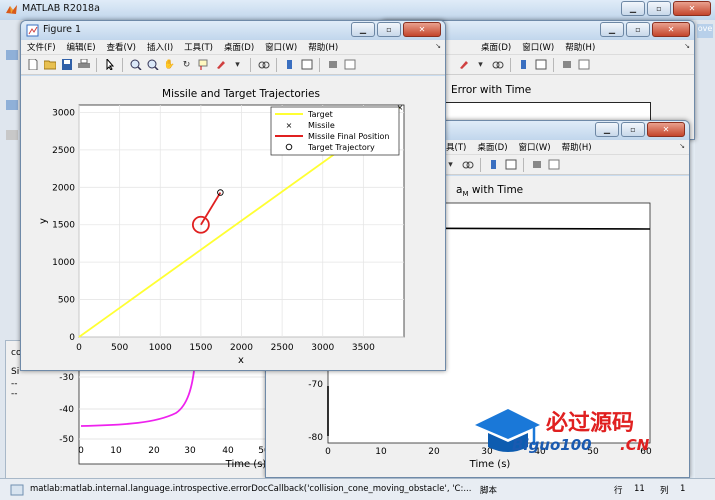 The width and height of the screenshot is (715, 500). What do you see at coordinates (160, 47) in the screenshot?
I see `menu-insert: 插入(I)` at bounding box center [160, 47].